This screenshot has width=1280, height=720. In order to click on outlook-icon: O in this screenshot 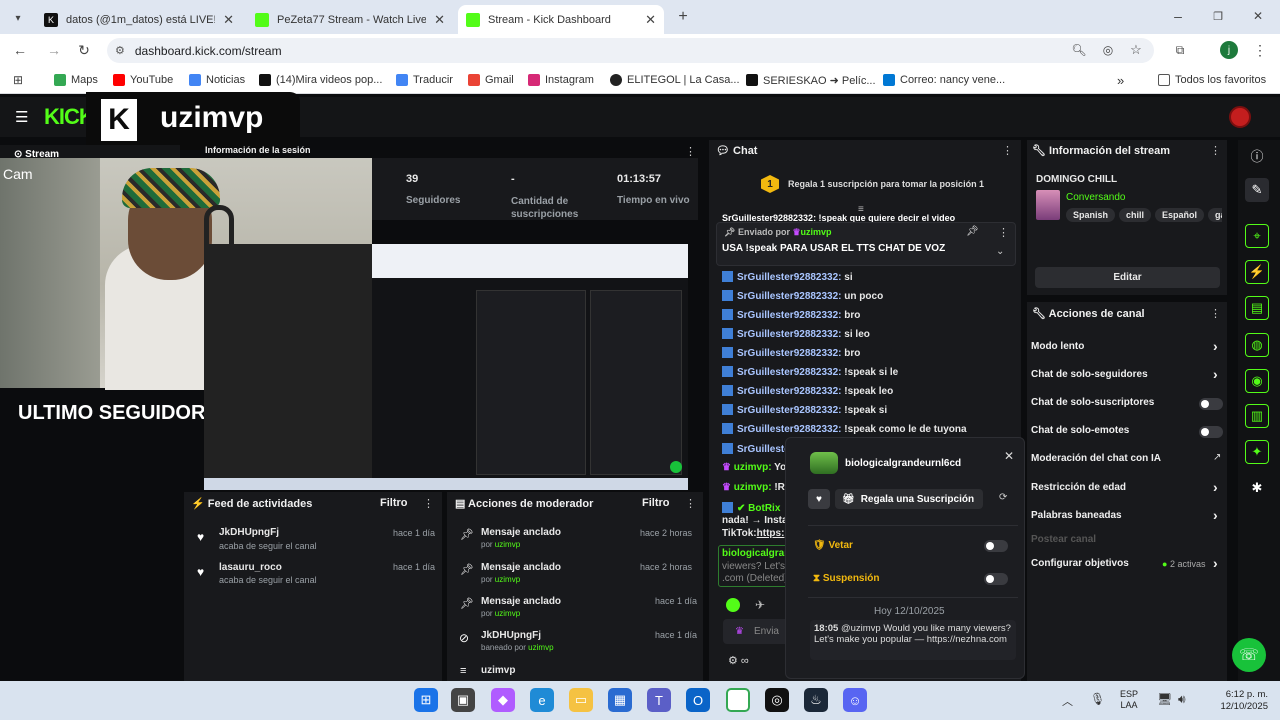, I will do `click(698, 700)`.